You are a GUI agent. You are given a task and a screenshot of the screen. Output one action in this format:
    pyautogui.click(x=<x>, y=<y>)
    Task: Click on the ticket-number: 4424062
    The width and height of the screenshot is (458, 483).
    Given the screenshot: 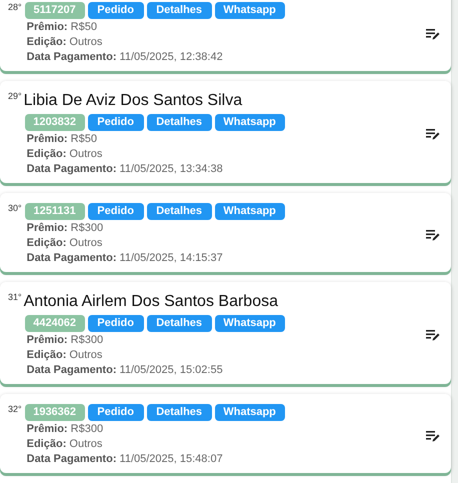 What is the action you would take?
    pyautogui.click(x=54, y=323)
    